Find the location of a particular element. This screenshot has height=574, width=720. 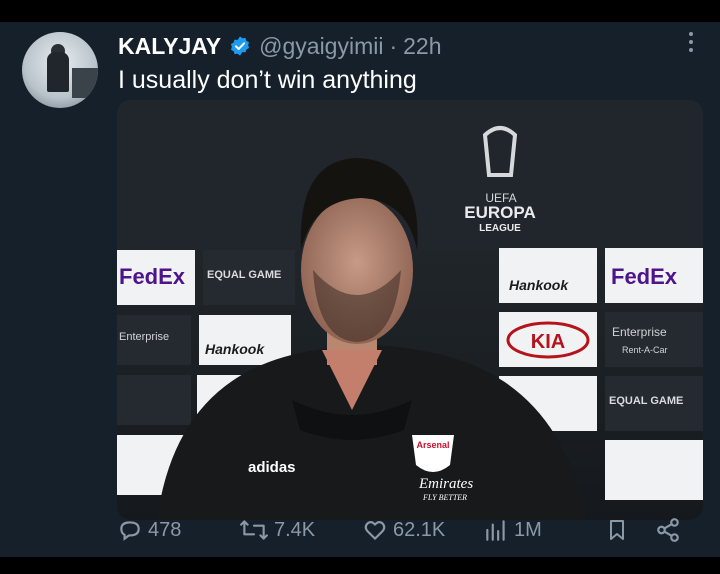

fedex-logo-left: FedEx is located at coordinates (152, 276).